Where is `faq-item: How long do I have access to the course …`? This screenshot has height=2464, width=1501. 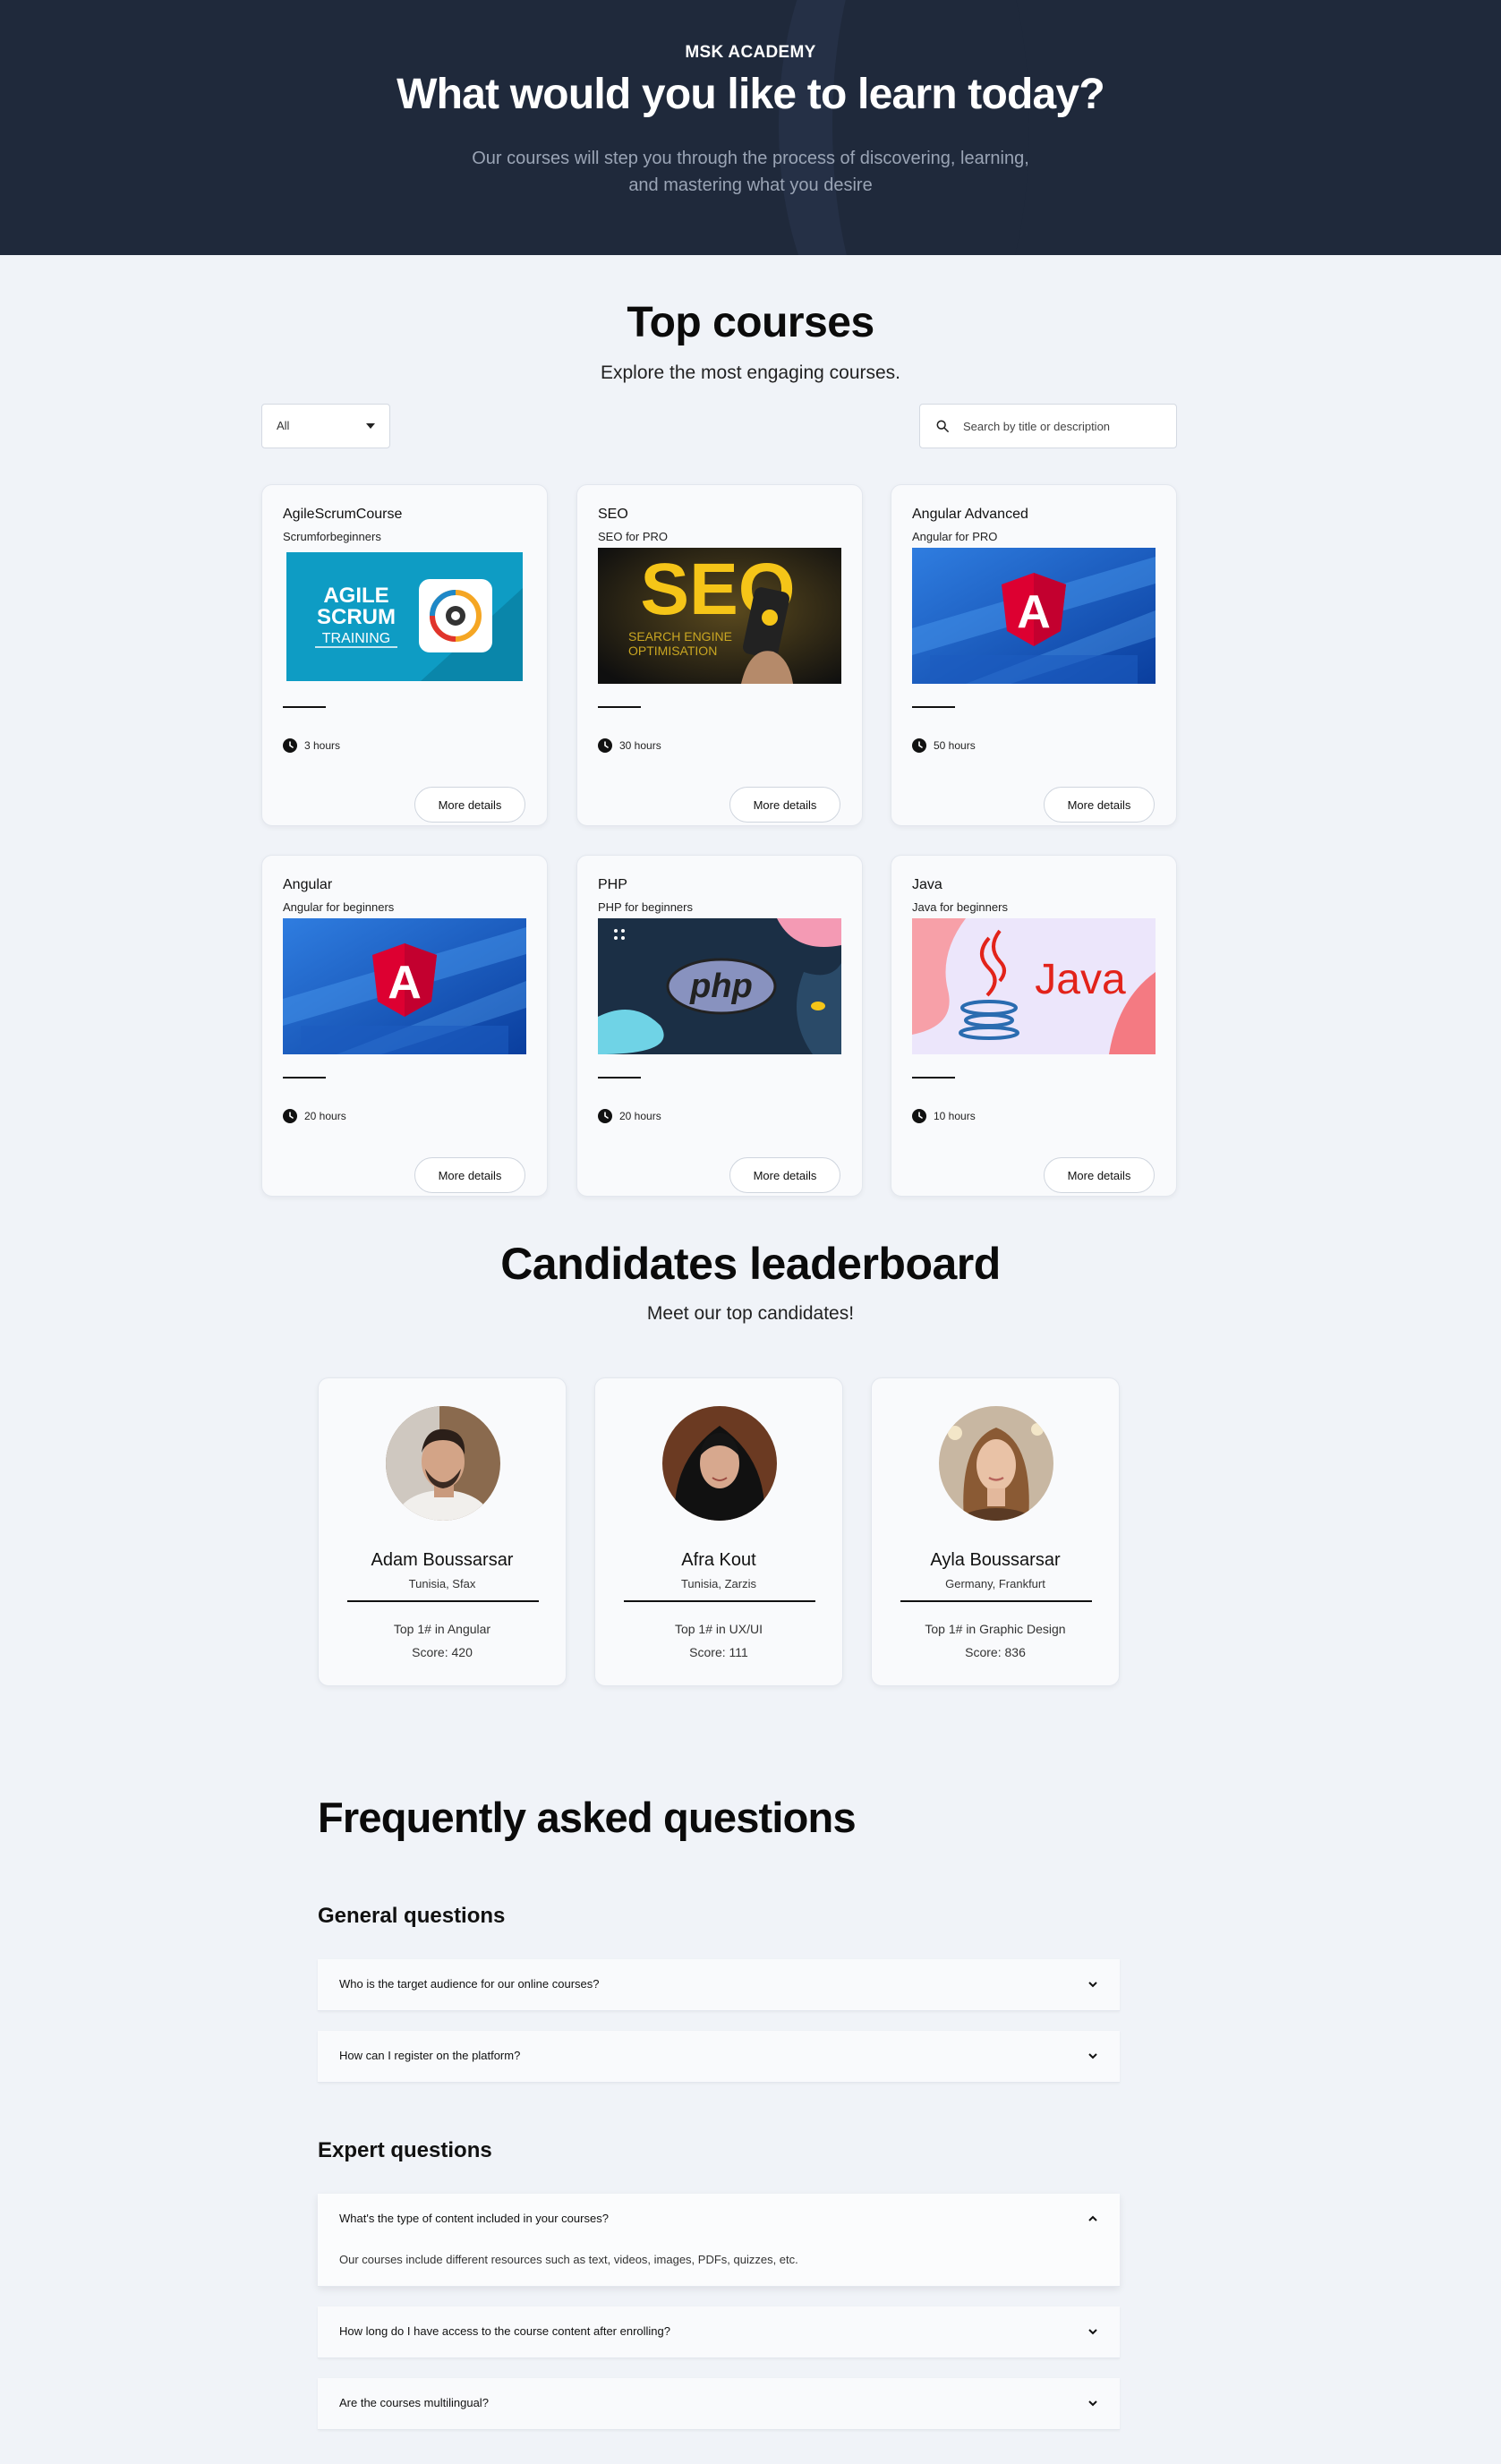 faq-item: How long do I have access to the course … is located at coordinates (719, 2332).